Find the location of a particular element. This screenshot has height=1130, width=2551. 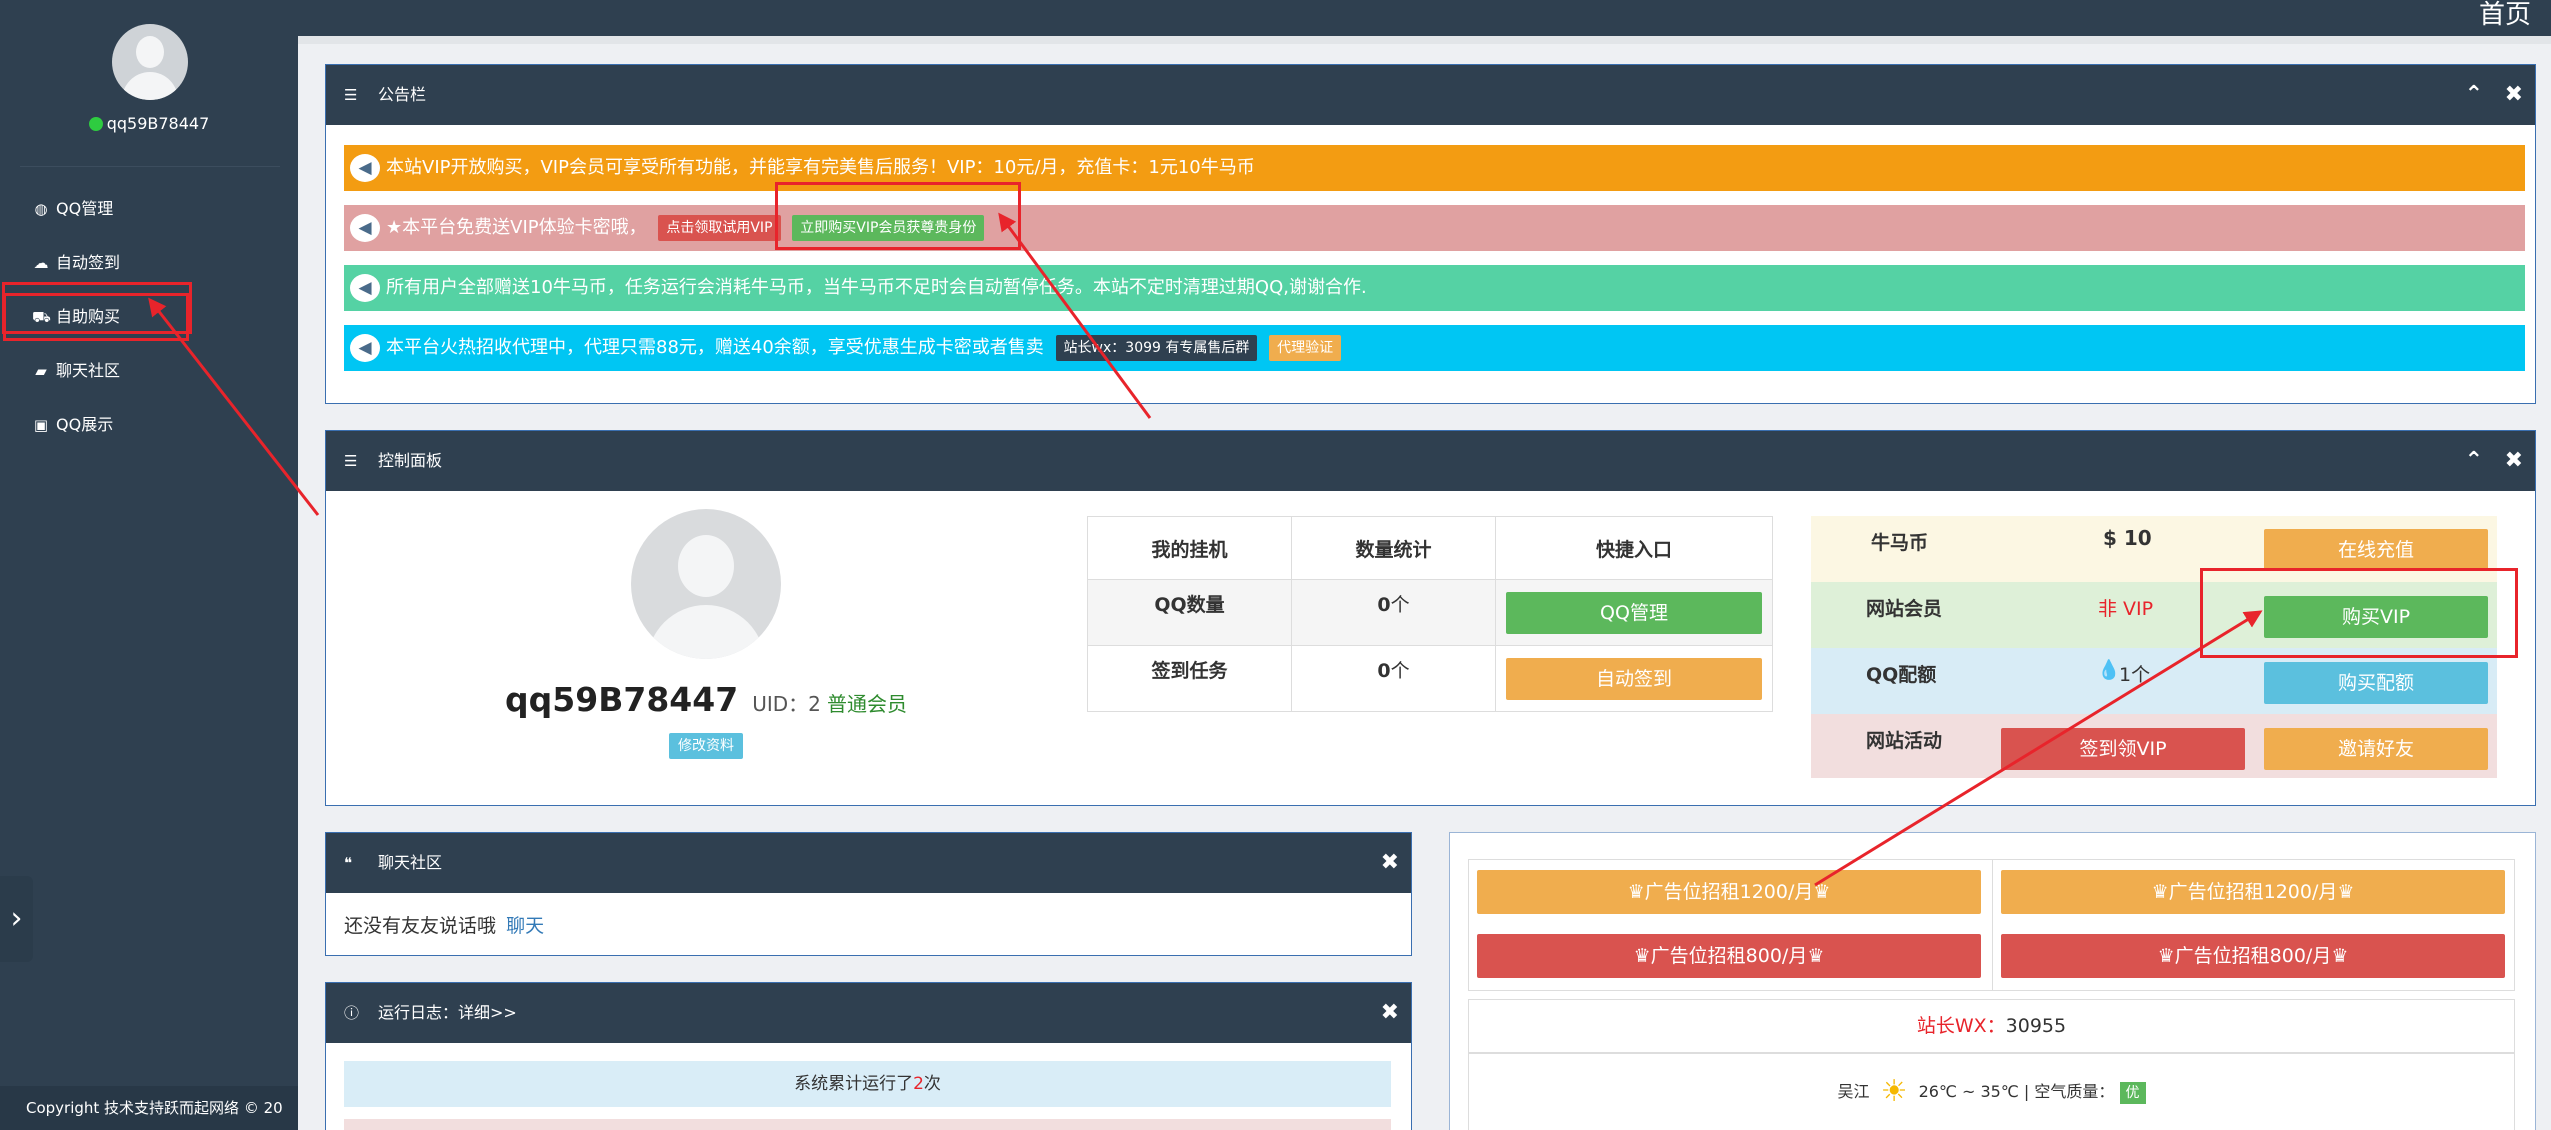

ads-divider is located at coordinates (1992, 925).